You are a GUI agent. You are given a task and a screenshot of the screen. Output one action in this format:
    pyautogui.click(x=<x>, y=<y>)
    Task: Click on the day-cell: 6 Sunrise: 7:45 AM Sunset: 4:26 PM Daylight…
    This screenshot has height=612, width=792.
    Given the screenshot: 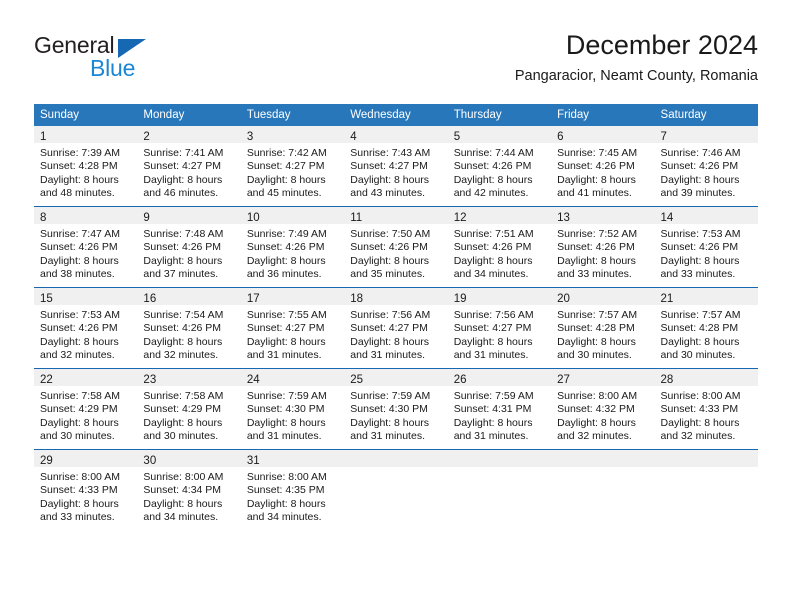 What is the action you would take?
    pyautogui.click(x=603, y=166)
    